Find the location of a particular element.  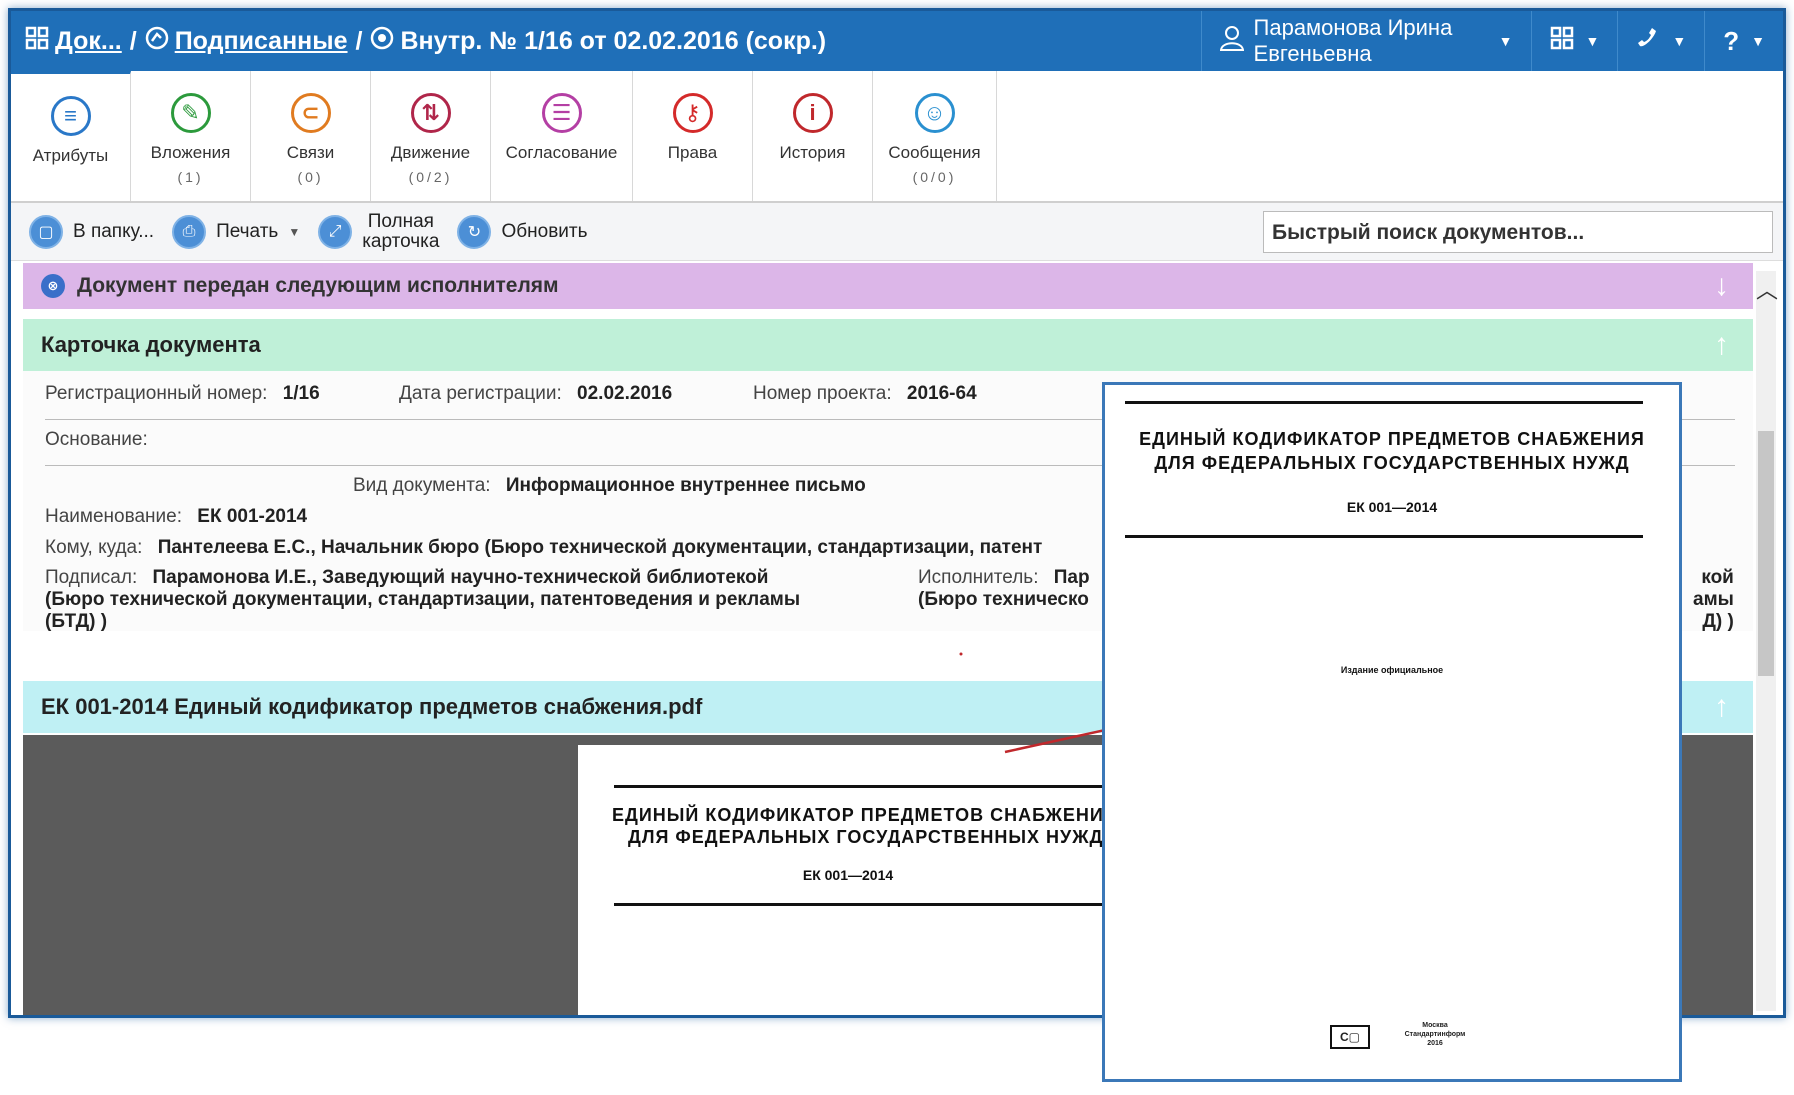

publisher-city: Москва is located at coordinates (1435, 1025).